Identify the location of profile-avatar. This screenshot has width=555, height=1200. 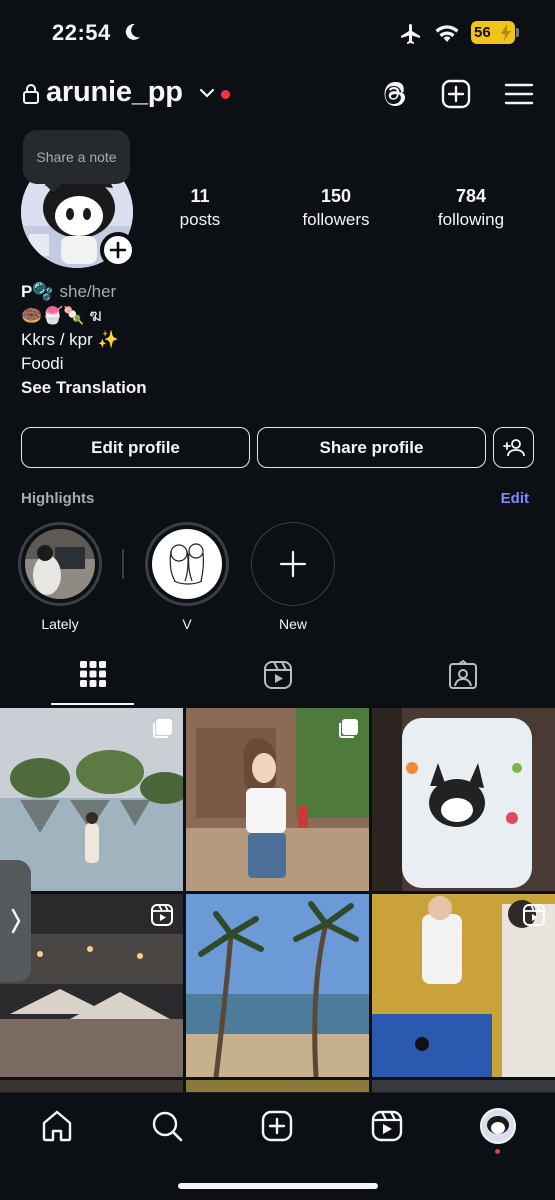
(498, 1126).